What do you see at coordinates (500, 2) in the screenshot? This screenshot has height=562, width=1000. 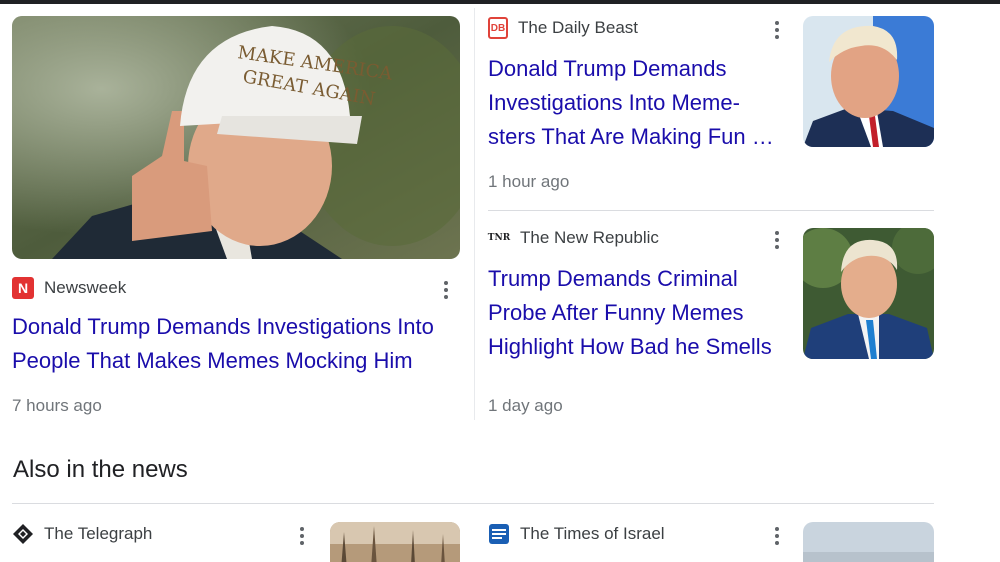 I see `top-bar` at bounding box center [500, 2].